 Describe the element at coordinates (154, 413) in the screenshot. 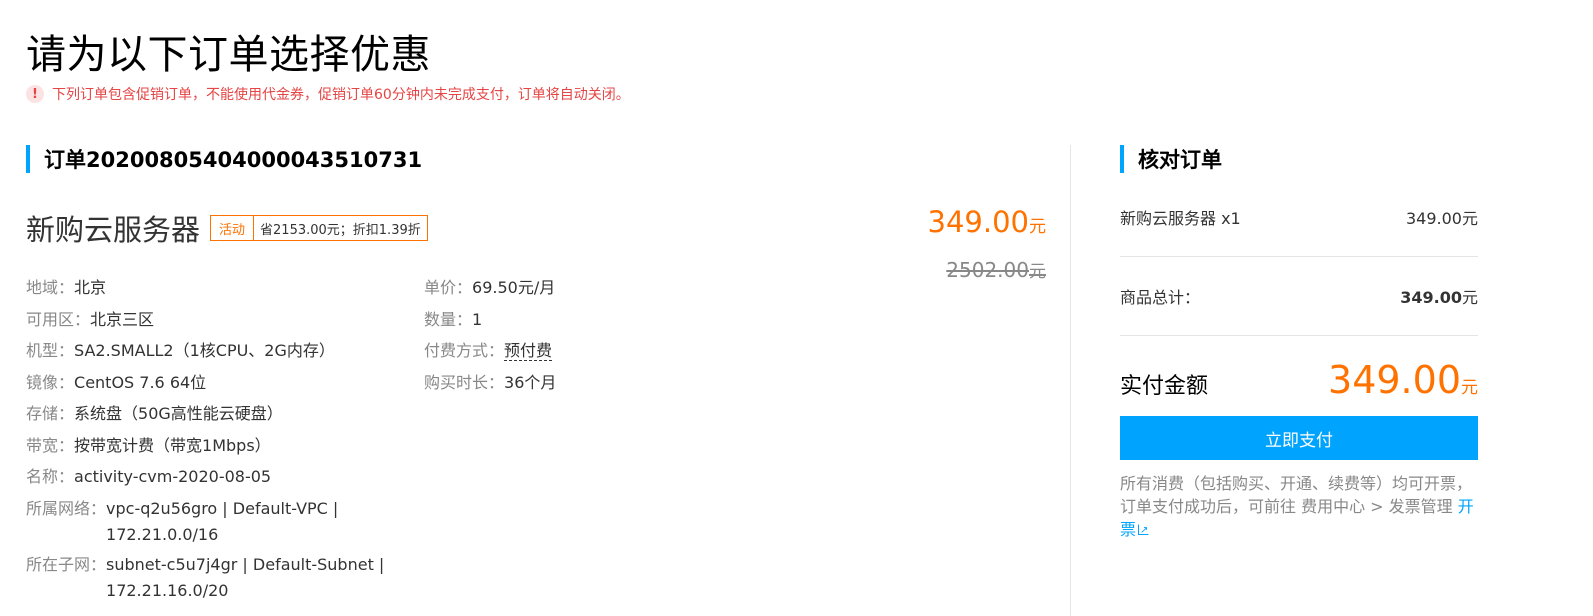

I see `detail-storage: 存储： 系统盘（50G高性能云硬盘）` at that location.